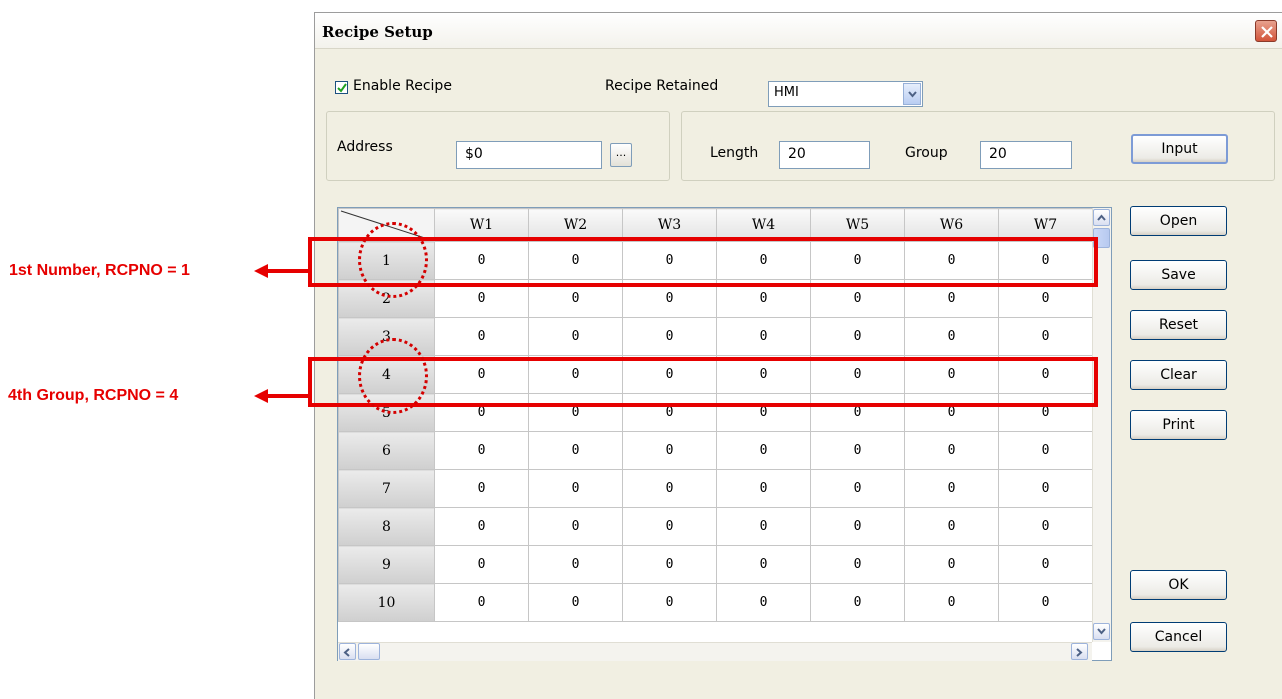 This screenshot has height=699, width=1282. What do you see at coordinates (662, 86) in the screenshot?
I see `recipe-retained-label: Recipe Retained` at bounding box center [662, 86].